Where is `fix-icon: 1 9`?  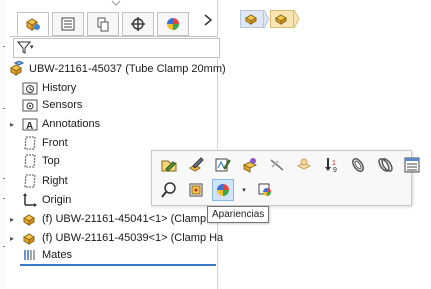
fix-icon: 1 9 is located at coordinates (331, 166).